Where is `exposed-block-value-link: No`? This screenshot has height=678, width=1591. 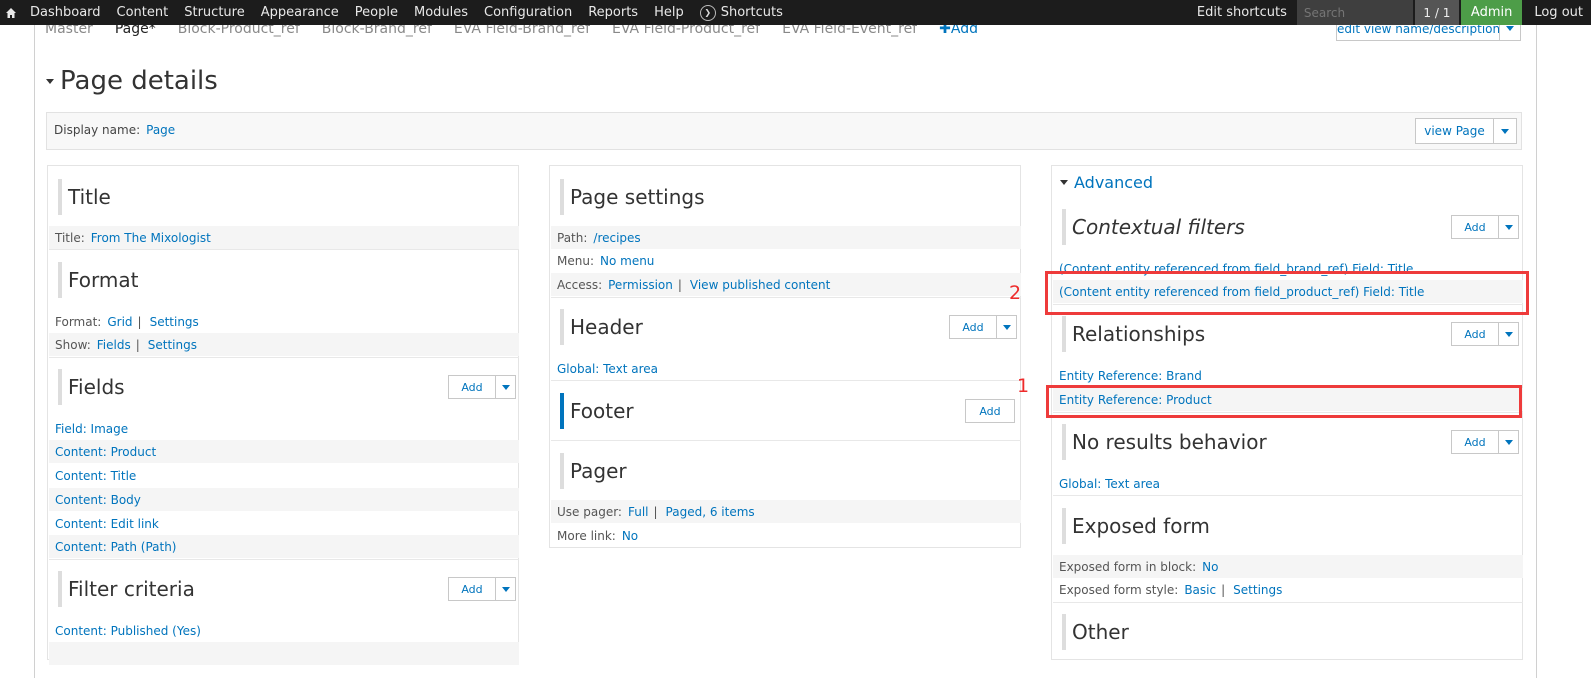
exposed-block-value-link: No is located at coordinates (1210, 567).